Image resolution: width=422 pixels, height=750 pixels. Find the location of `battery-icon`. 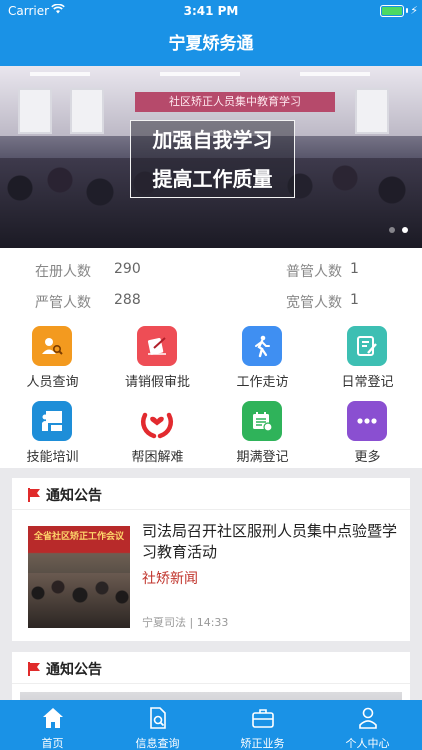

battery-icon is located at coordinates (392, 11).